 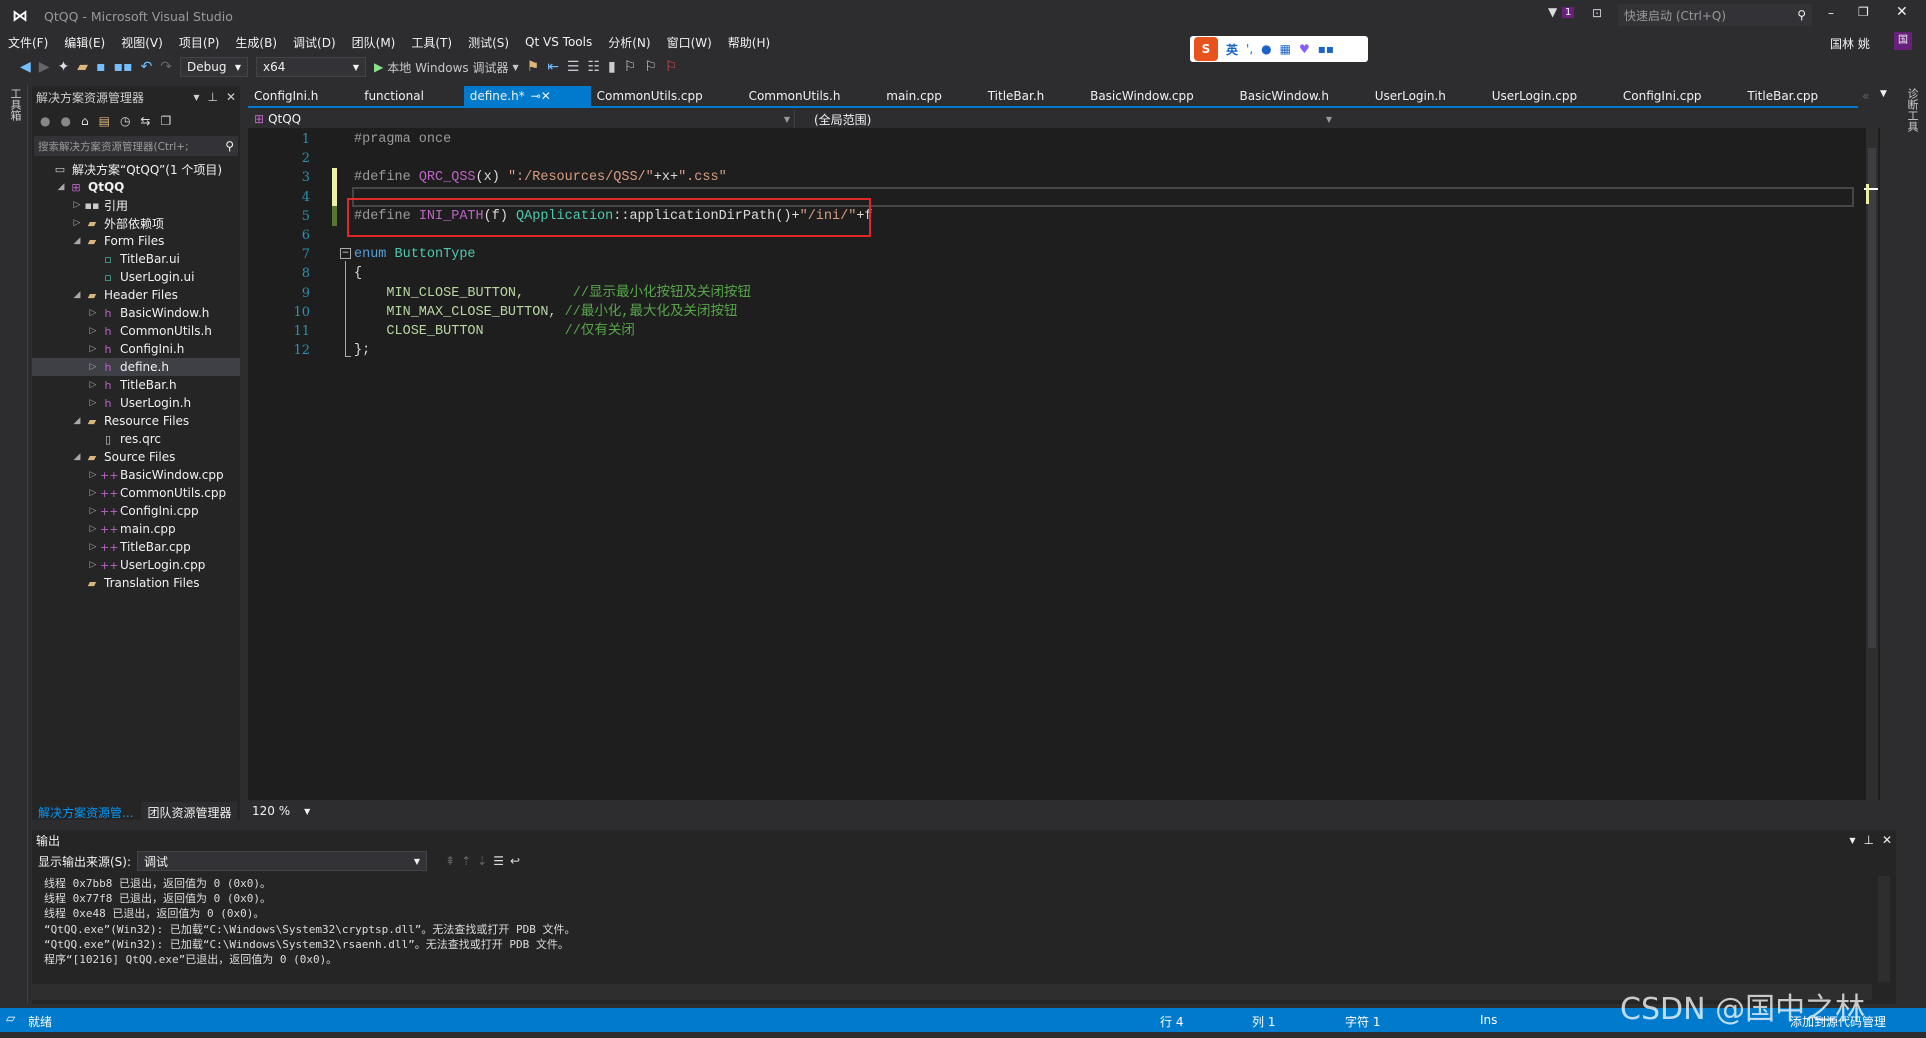 What do you see at coordinates (64, 67) in the screenshot?
I see `new-project-icon: ✦` at bounding box center [64, 67].